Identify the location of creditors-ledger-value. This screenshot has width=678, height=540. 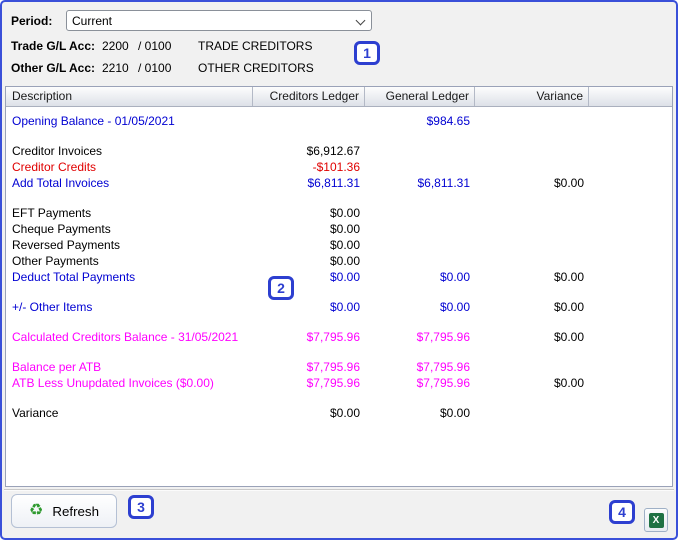
(309, 121).